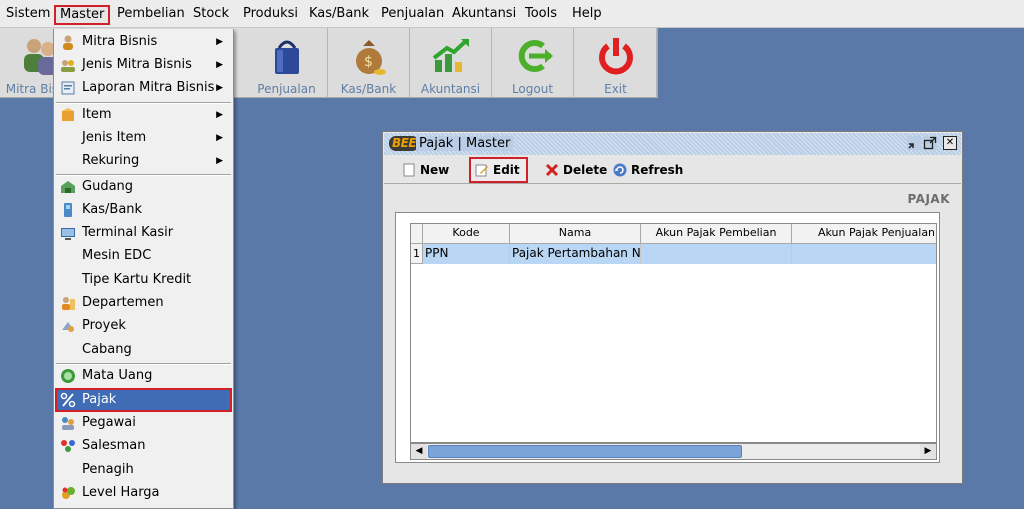  What do you see at coordinates (928, 199) in the screenshot?
I see `page-heading: PAJAK` at bounding box center [928, 199].